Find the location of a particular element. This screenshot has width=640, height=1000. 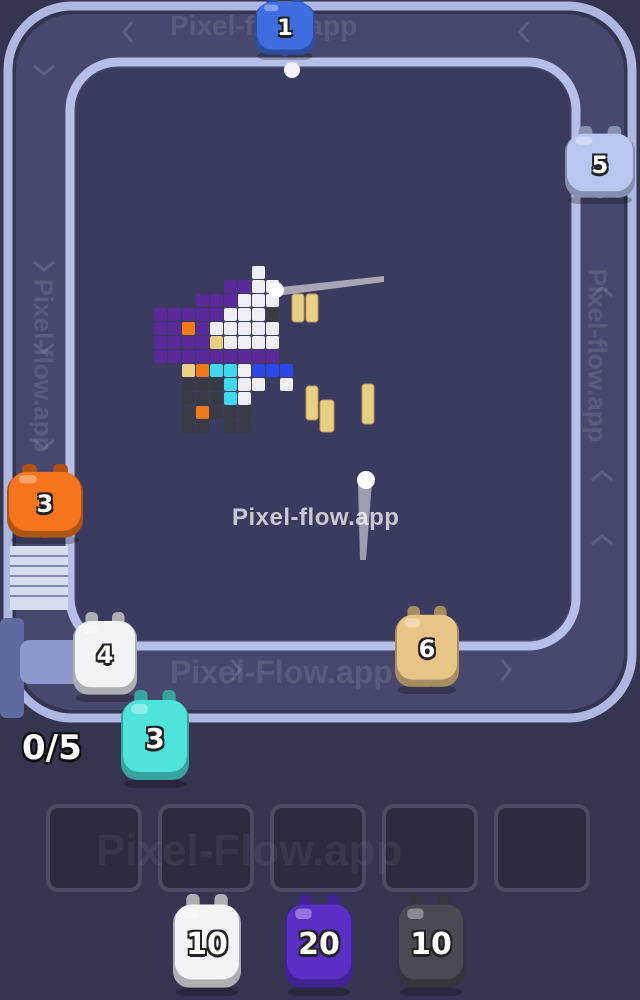

white-reserve-shooter: 10 is located at coordinates (207, 945).